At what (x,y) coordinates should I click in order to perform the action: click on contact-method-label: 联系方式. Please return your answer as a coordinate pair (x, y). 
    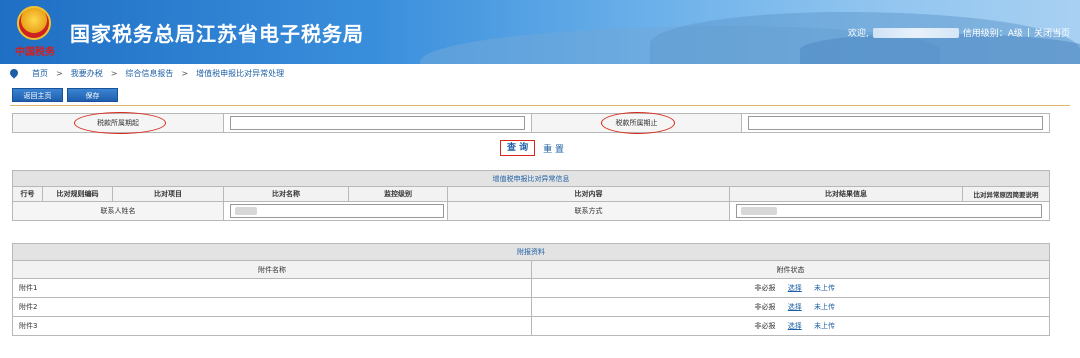
    Looking at the image, I should click on (588, 211).